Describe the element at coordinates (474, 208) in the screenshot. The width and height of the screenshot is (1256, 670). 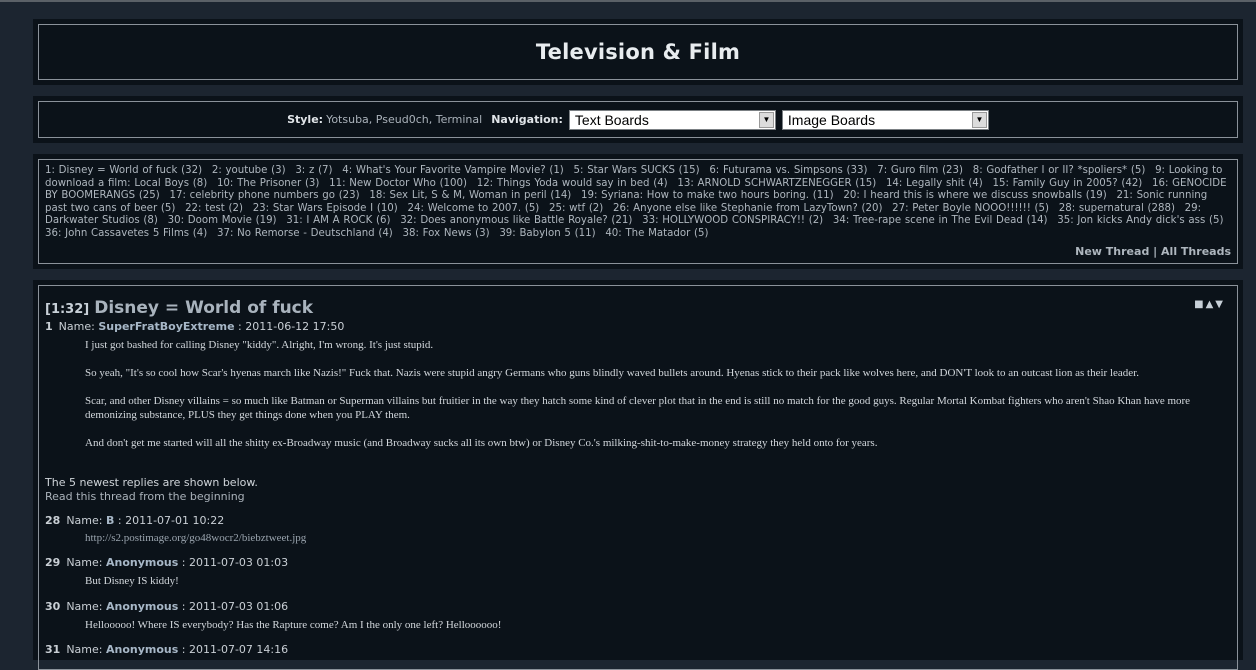
I see `thread-link: 24: Welcome to 2007. (5)` at that location.